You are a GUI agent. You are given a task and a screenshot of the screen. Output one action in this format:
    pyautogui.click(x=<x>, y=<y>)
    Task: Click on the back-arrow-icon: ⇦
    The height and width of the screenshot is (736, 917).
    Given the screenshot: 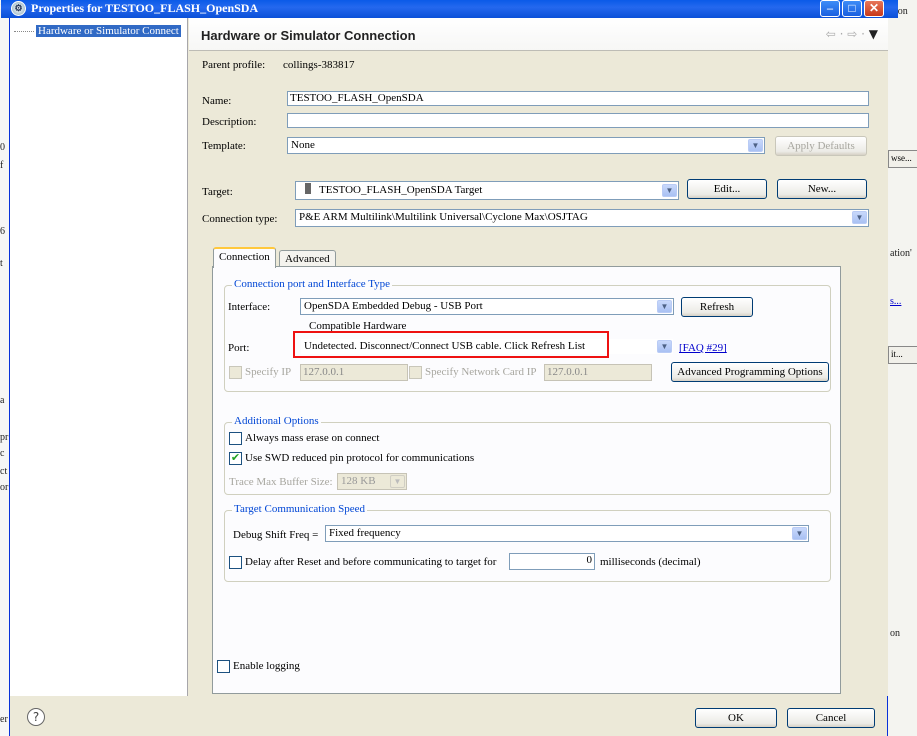 What is the action you would take?
    pyautogui.click(x=831, y=34)
    